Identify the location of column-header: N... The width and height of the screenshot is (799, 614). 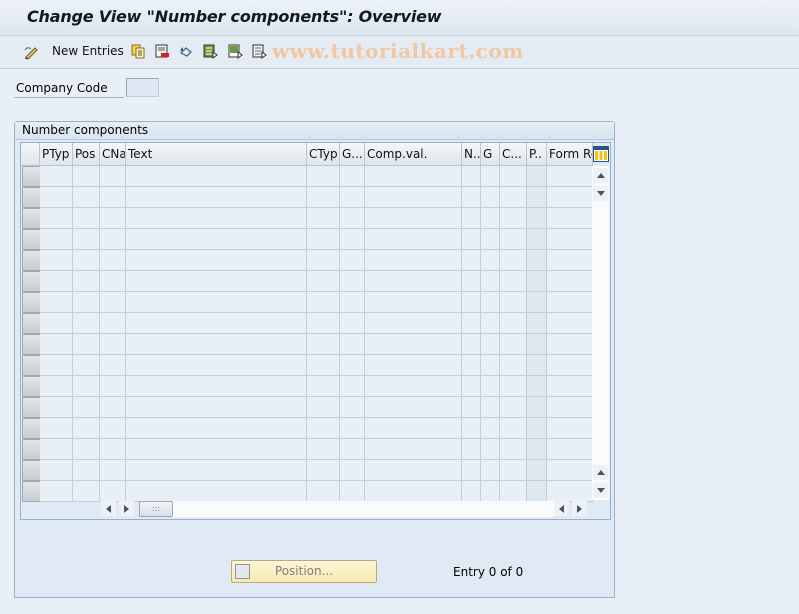
(471, 154).